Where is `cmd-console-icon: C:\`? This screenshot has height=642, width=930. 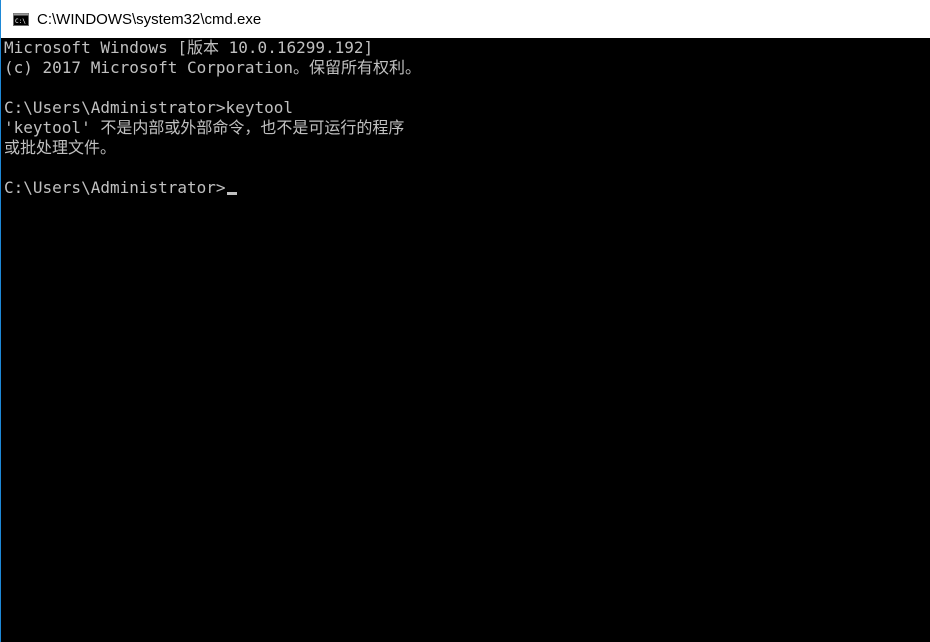 cmd-console-icon: C:\ is located at coordinates (21, 19).